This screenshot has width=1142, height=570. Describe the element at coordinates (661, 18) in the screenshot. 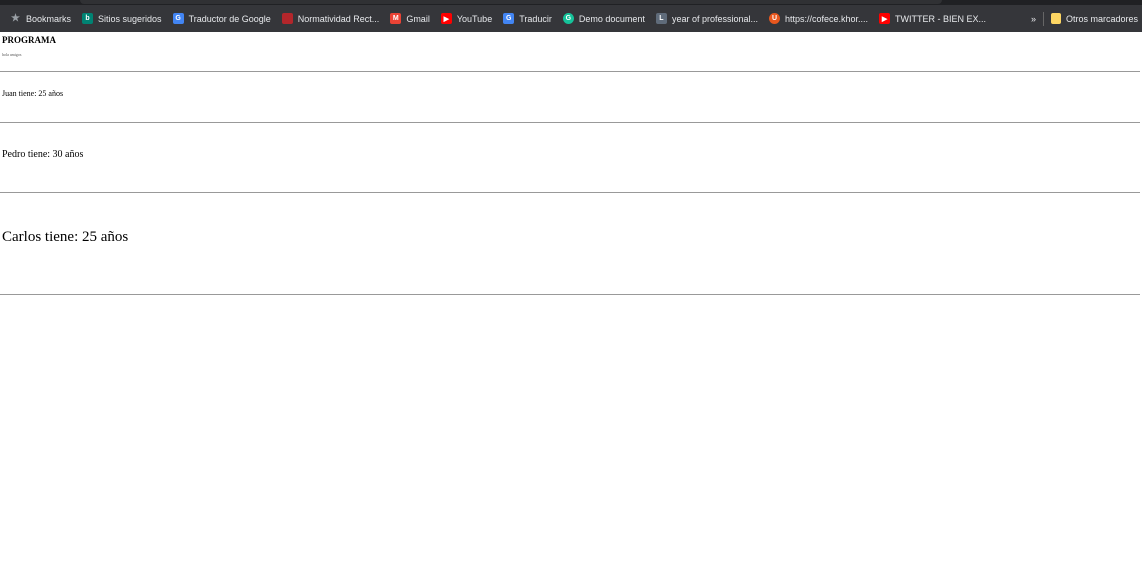

I see `script-l-icon: L` at that location.